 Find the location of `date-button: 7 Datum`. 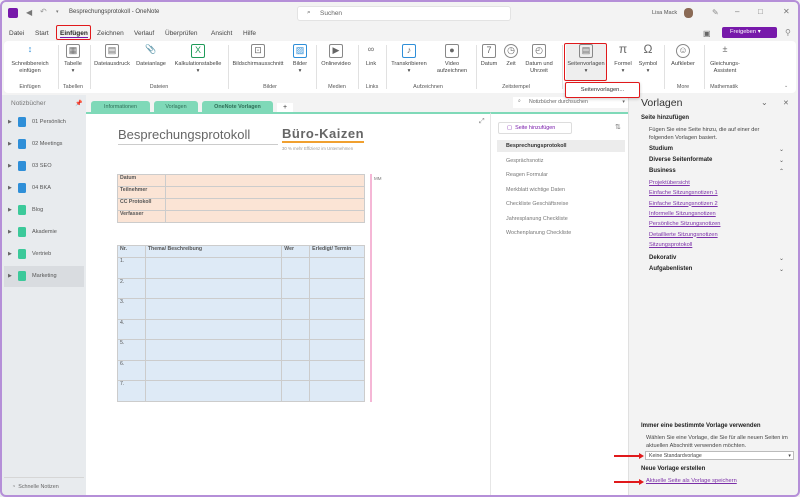

date-button: 7 Datum is located at coordinates (489, 56).